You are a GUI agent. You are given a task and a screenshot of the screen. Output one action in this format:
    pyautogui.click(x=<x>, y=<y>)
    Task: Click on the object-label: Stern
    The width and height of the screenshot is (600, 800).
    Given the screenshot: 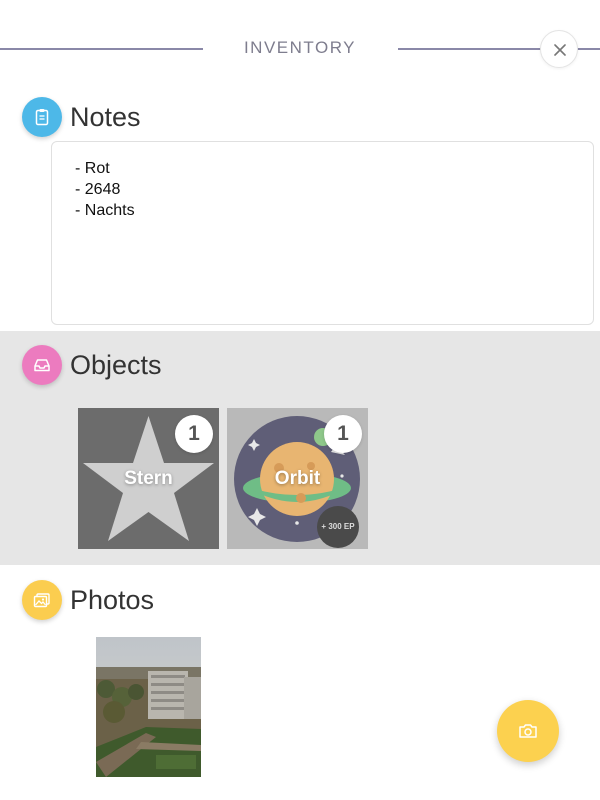 What is the action you would take?
    pyautogui.click(x=148, y=478)
    